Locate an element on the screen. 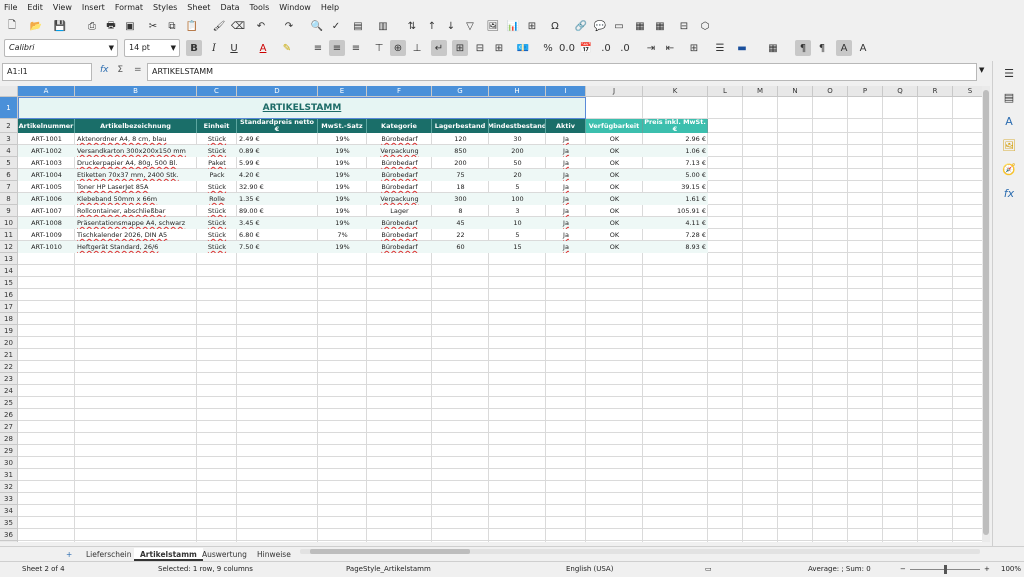 This screenshot has width=1024, height=577. table-cell: 4.11 € is located at coordinates (675, 223).